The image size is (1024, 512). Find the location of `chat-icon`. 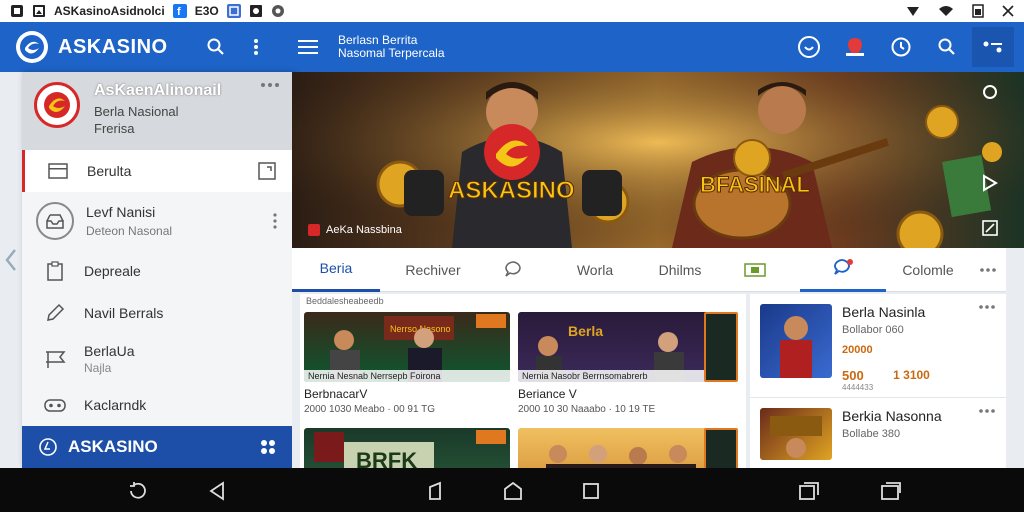

chat-icon is located at coordinates (513, 270).